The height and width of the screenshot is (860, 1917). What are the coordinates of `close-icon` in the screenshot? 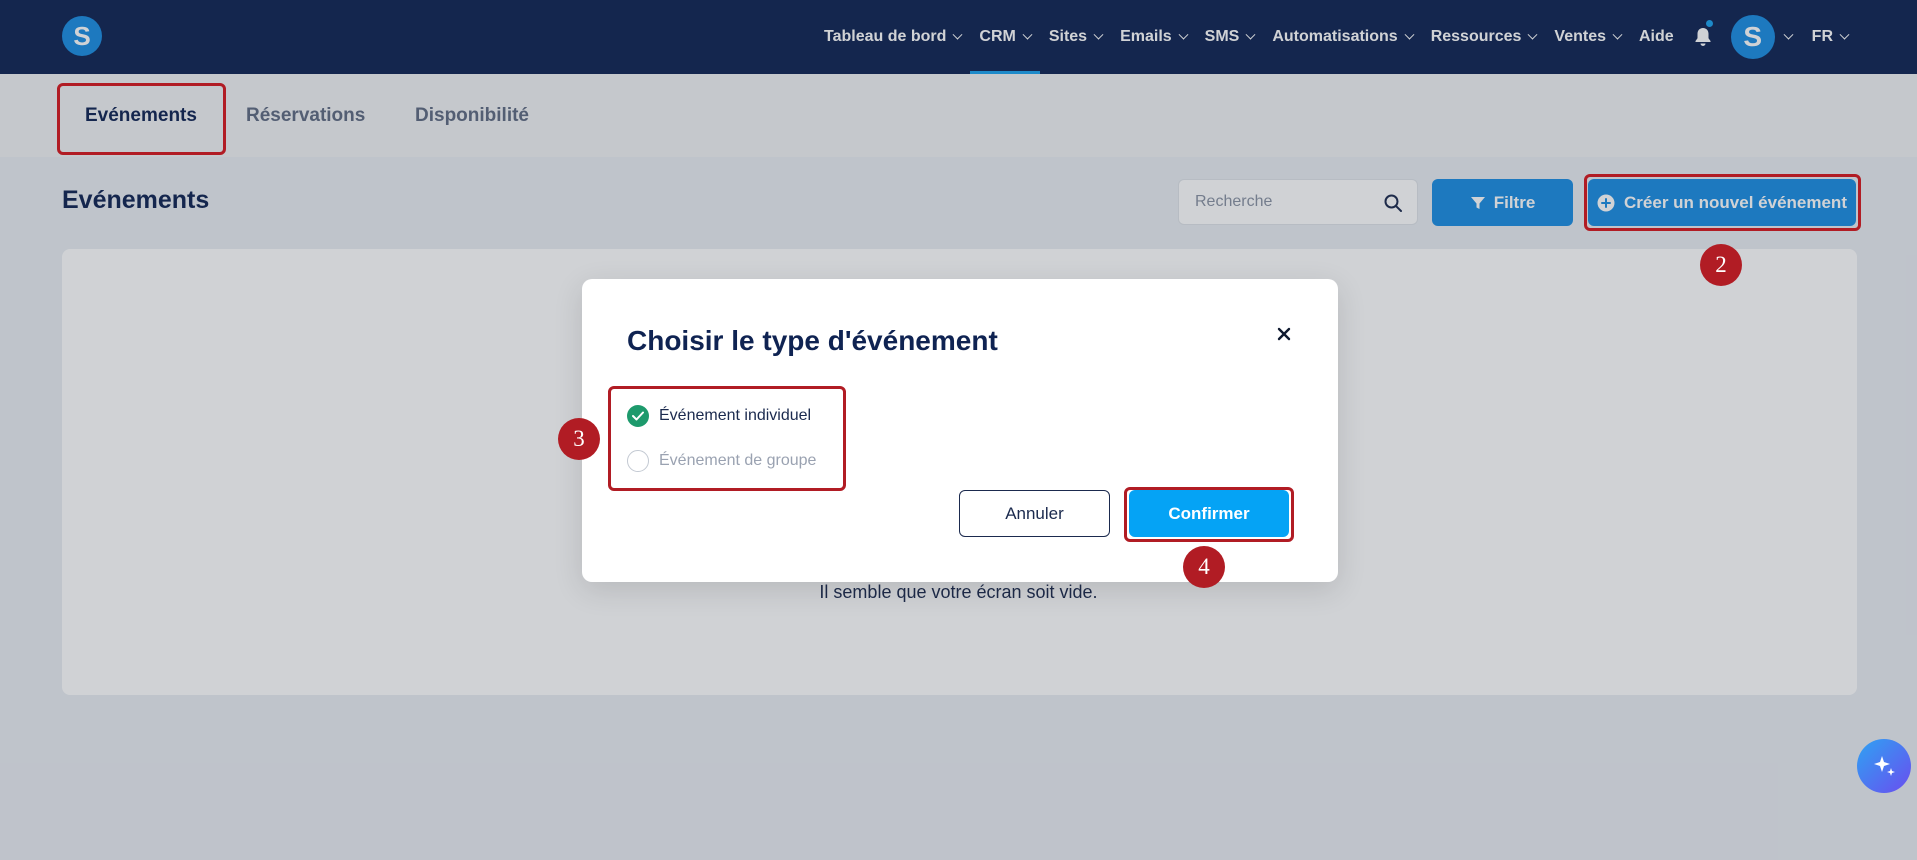 It's located at (1284, 334).